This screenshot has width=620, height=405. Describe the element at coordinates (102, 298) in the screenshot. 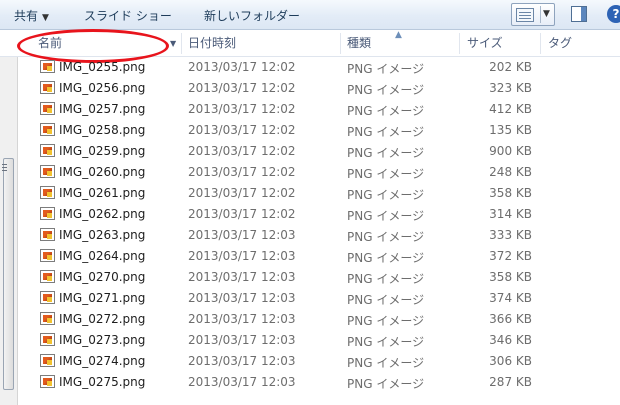

I see `file-name: IMG_0271.png` at that location.